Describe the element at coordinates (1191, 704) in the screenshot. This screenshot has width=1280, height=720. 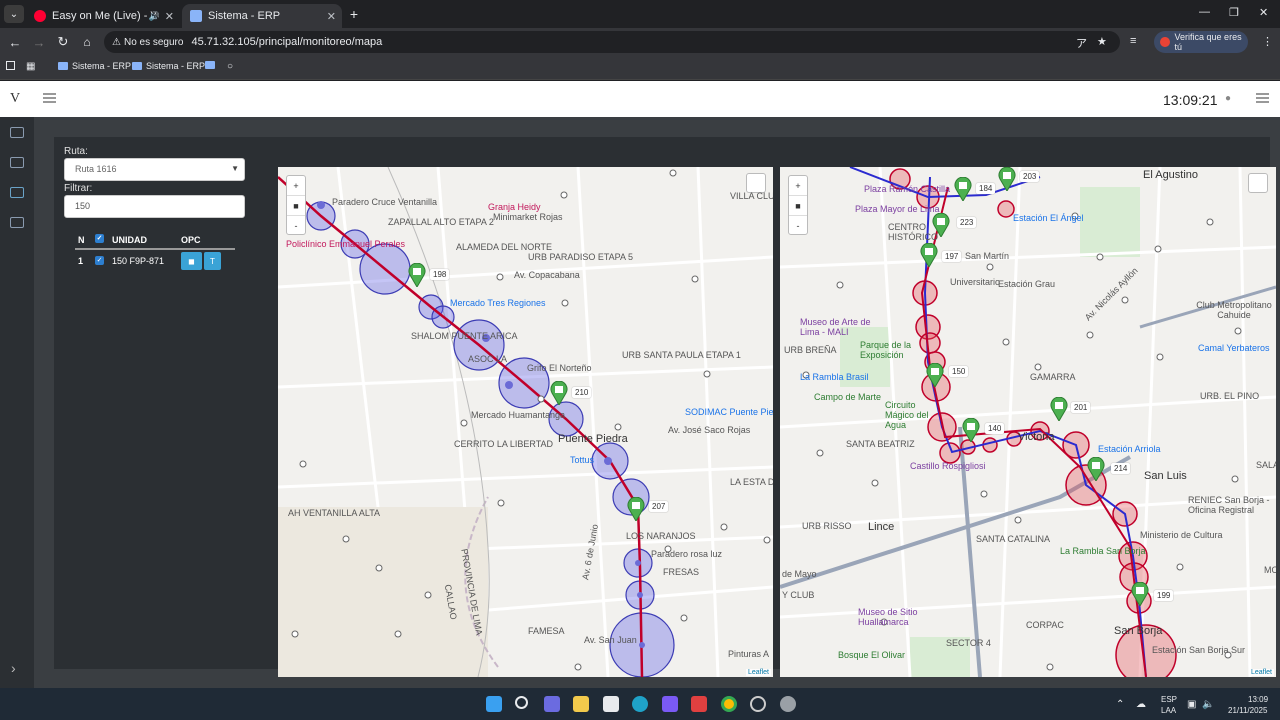
I see `monitor-icon: ▣` at that location.